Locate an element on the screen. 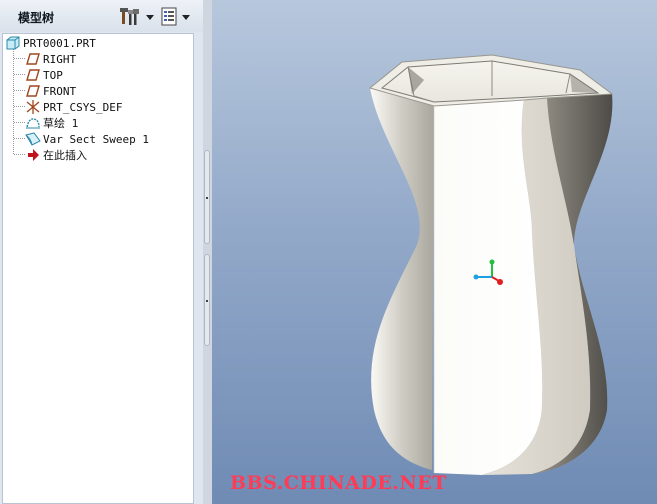 The height and width of the screenshot is (504, 657). tree-item-label: RIGHT is located at coordinates (60, 59).